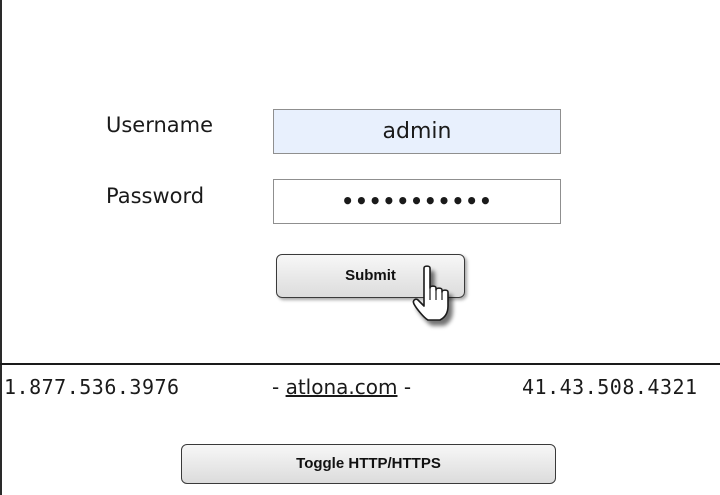 This screenshot has height=495, width=720. I want to click on site-link-group: - atlona.com -, so click(341, 387).